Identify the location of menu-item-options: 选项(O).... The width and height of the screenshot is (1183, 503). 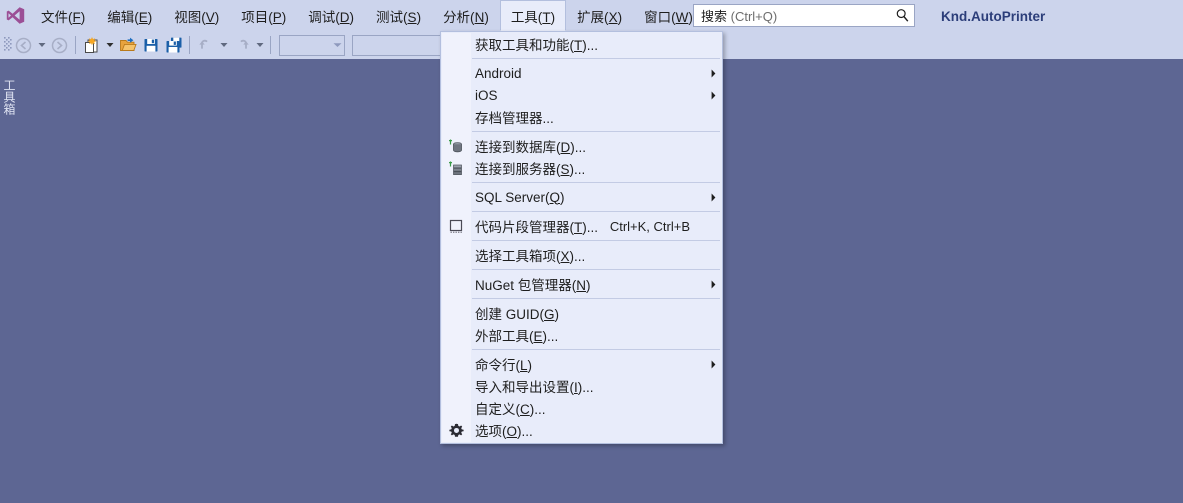
(581, 430).